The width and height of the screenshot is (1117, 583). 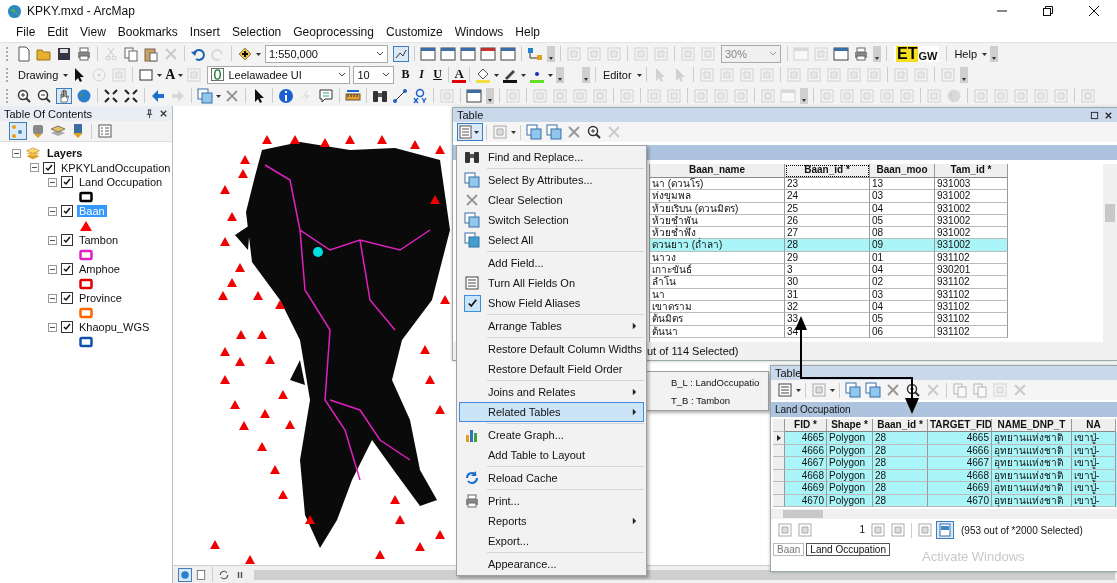 I want to click on table-row: 4665 Polygon 28 4665 อุทยานแห่งชาติ เขาปู่-, so click(x=945, y=438).